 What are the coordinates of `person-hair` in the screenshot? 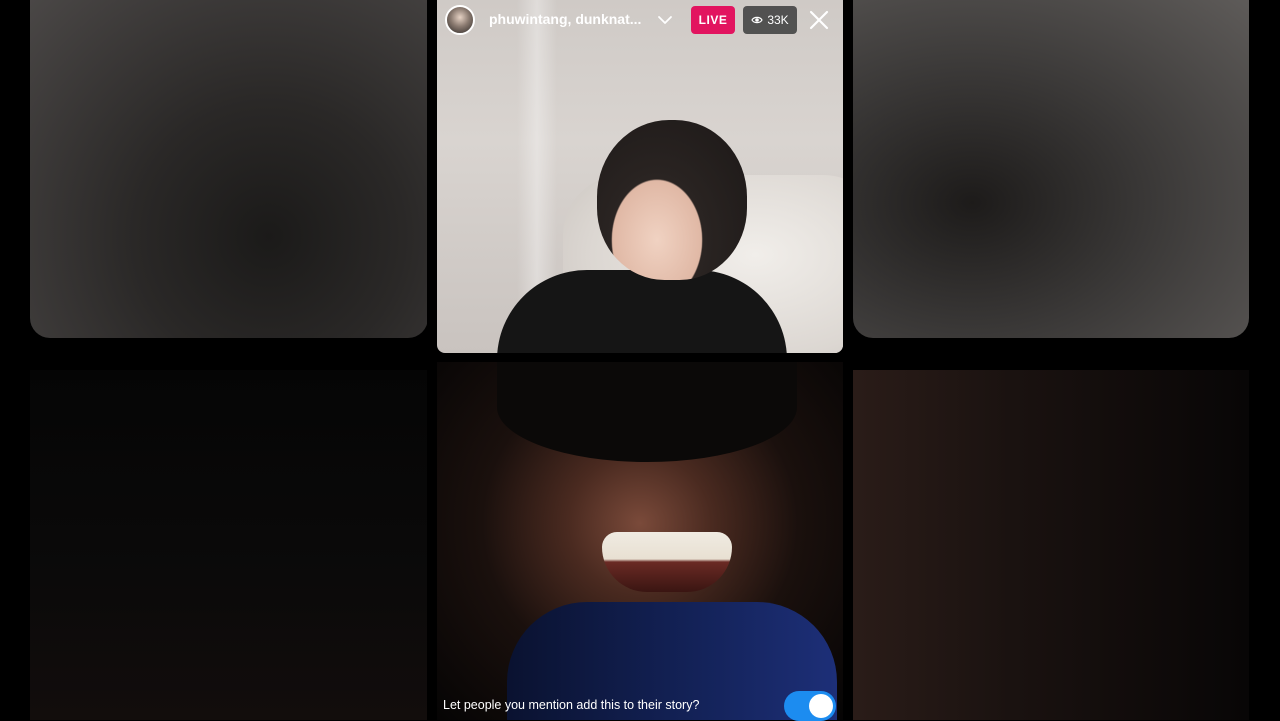 It's located at (647, 412).